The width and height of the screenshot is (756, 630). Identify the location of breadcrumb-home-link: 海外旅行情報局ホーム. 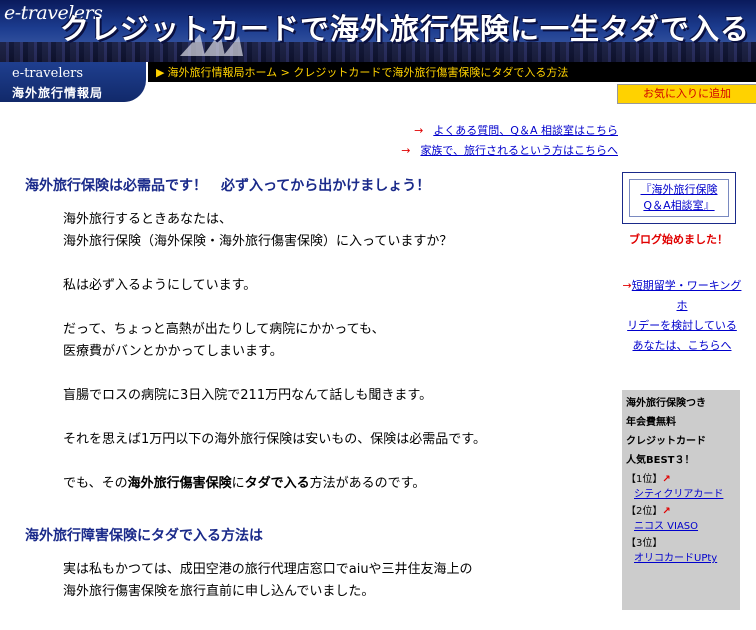
(222, 72).